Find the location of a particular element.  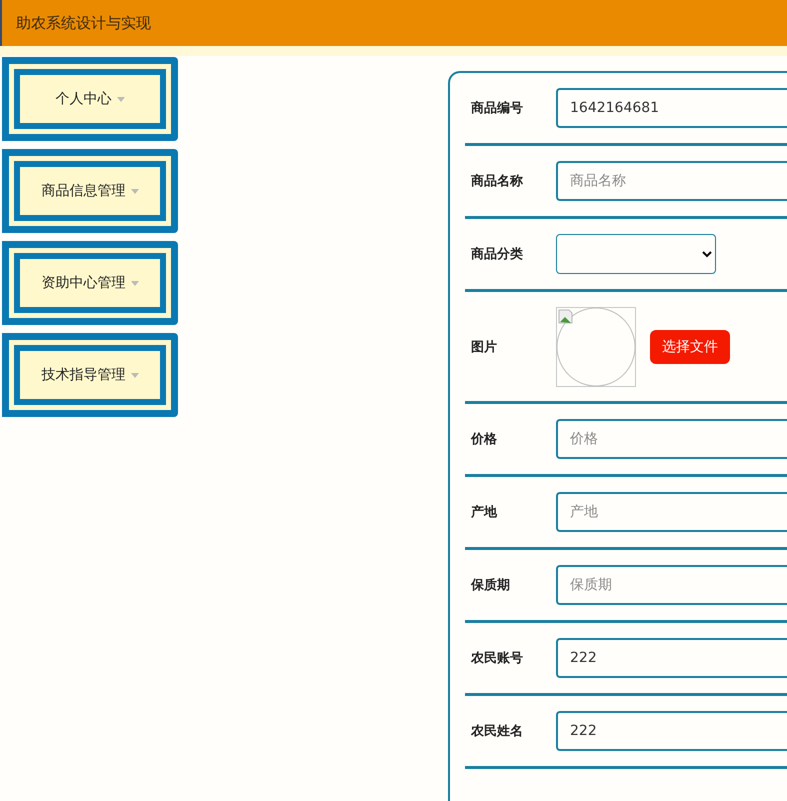

field-label: 商品名称 is located at coordinates (497, 181).